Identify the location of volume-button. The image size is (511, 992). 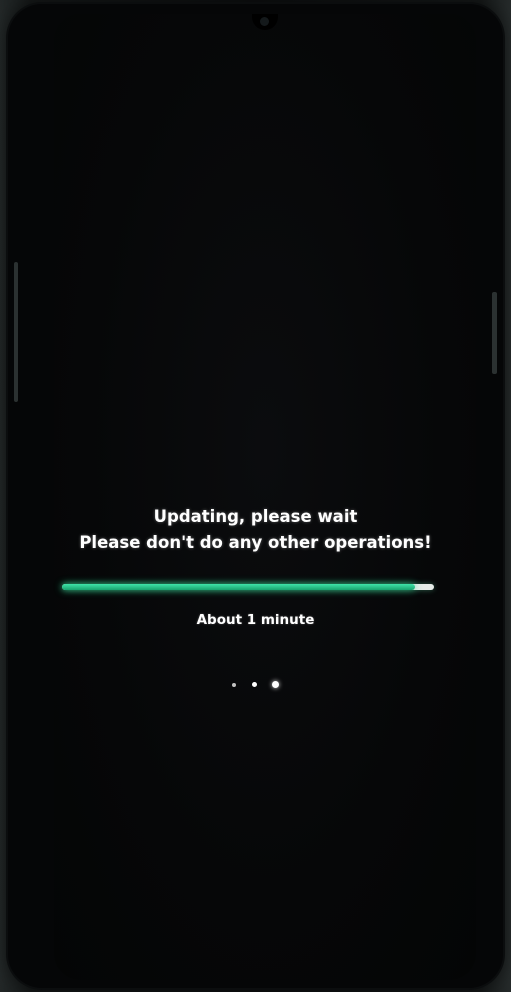
(16, 332).